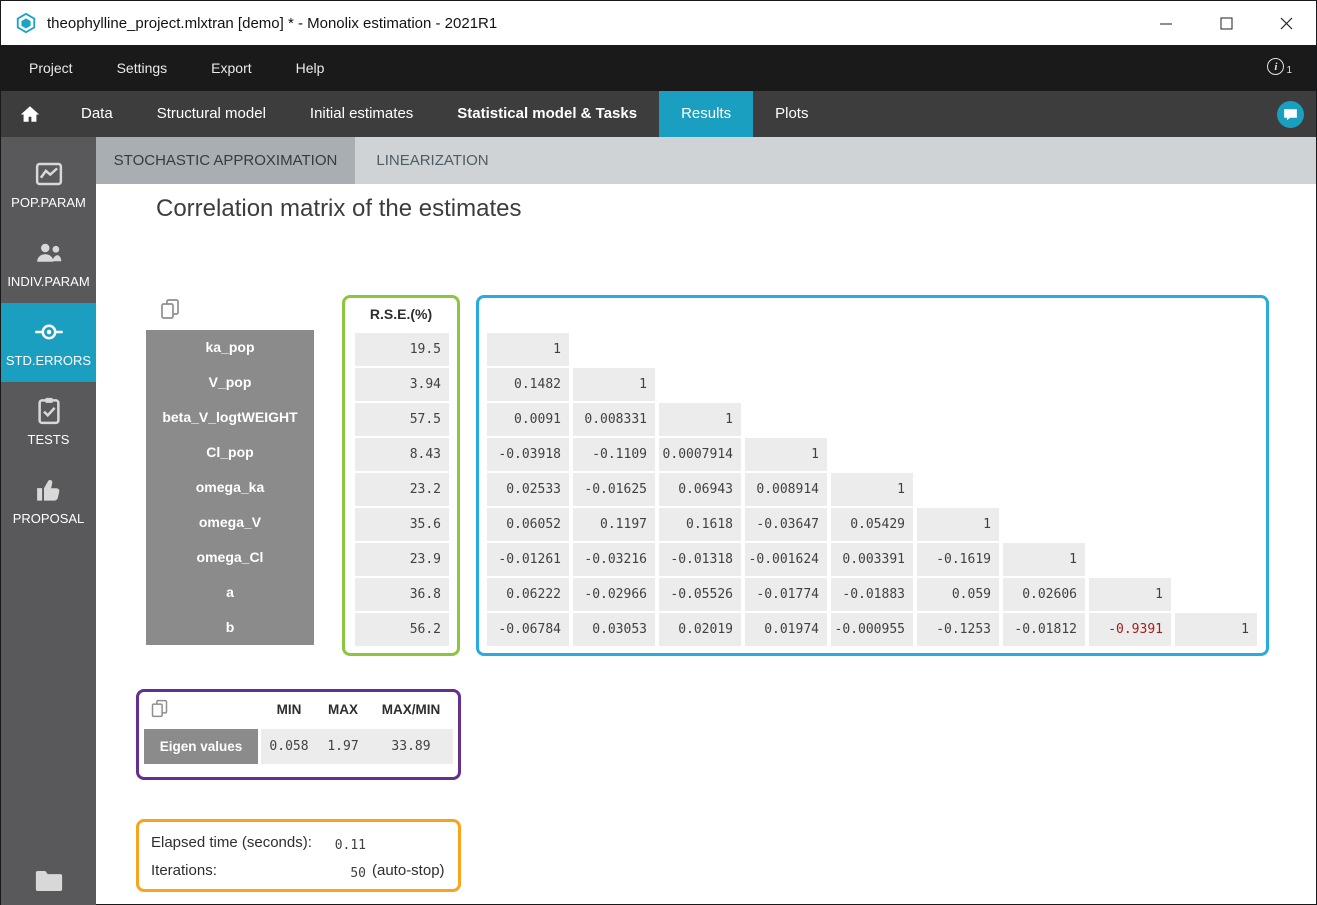 The width and height of the screenshot is (1317, 905). I want to click on rse-header: R.S.E.(%), so click(401, 314).